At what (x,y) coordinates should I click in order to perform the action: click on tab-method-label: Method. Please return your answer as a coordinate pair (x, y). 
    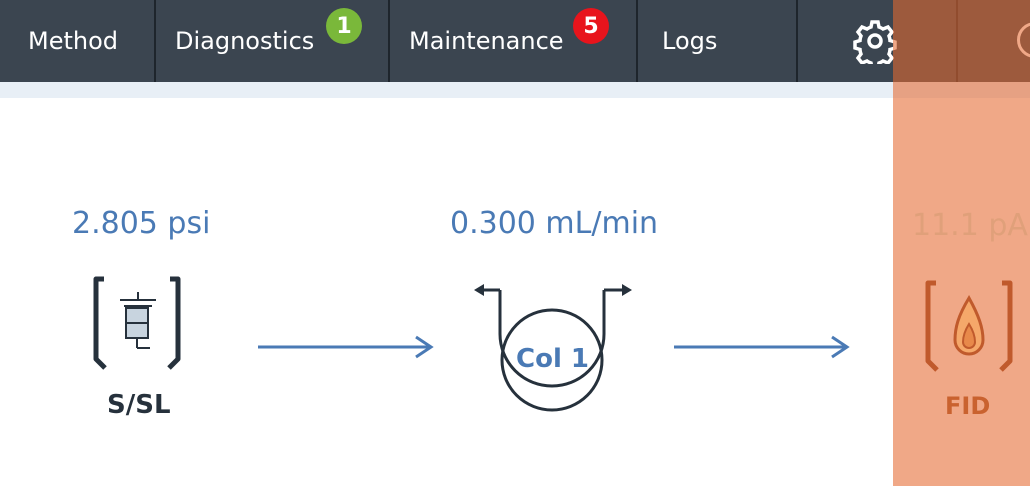
    Looking at the image, I should click on (73, 41).